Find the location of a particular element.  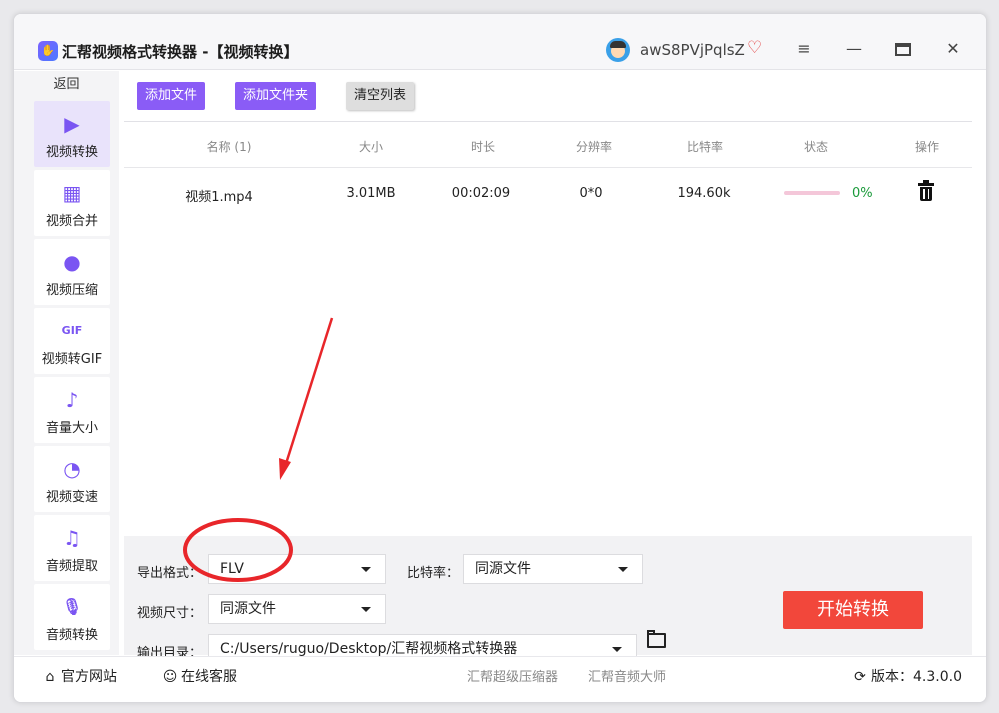

bitrate-select: 同源文件 is located at coordinates (553, 569).